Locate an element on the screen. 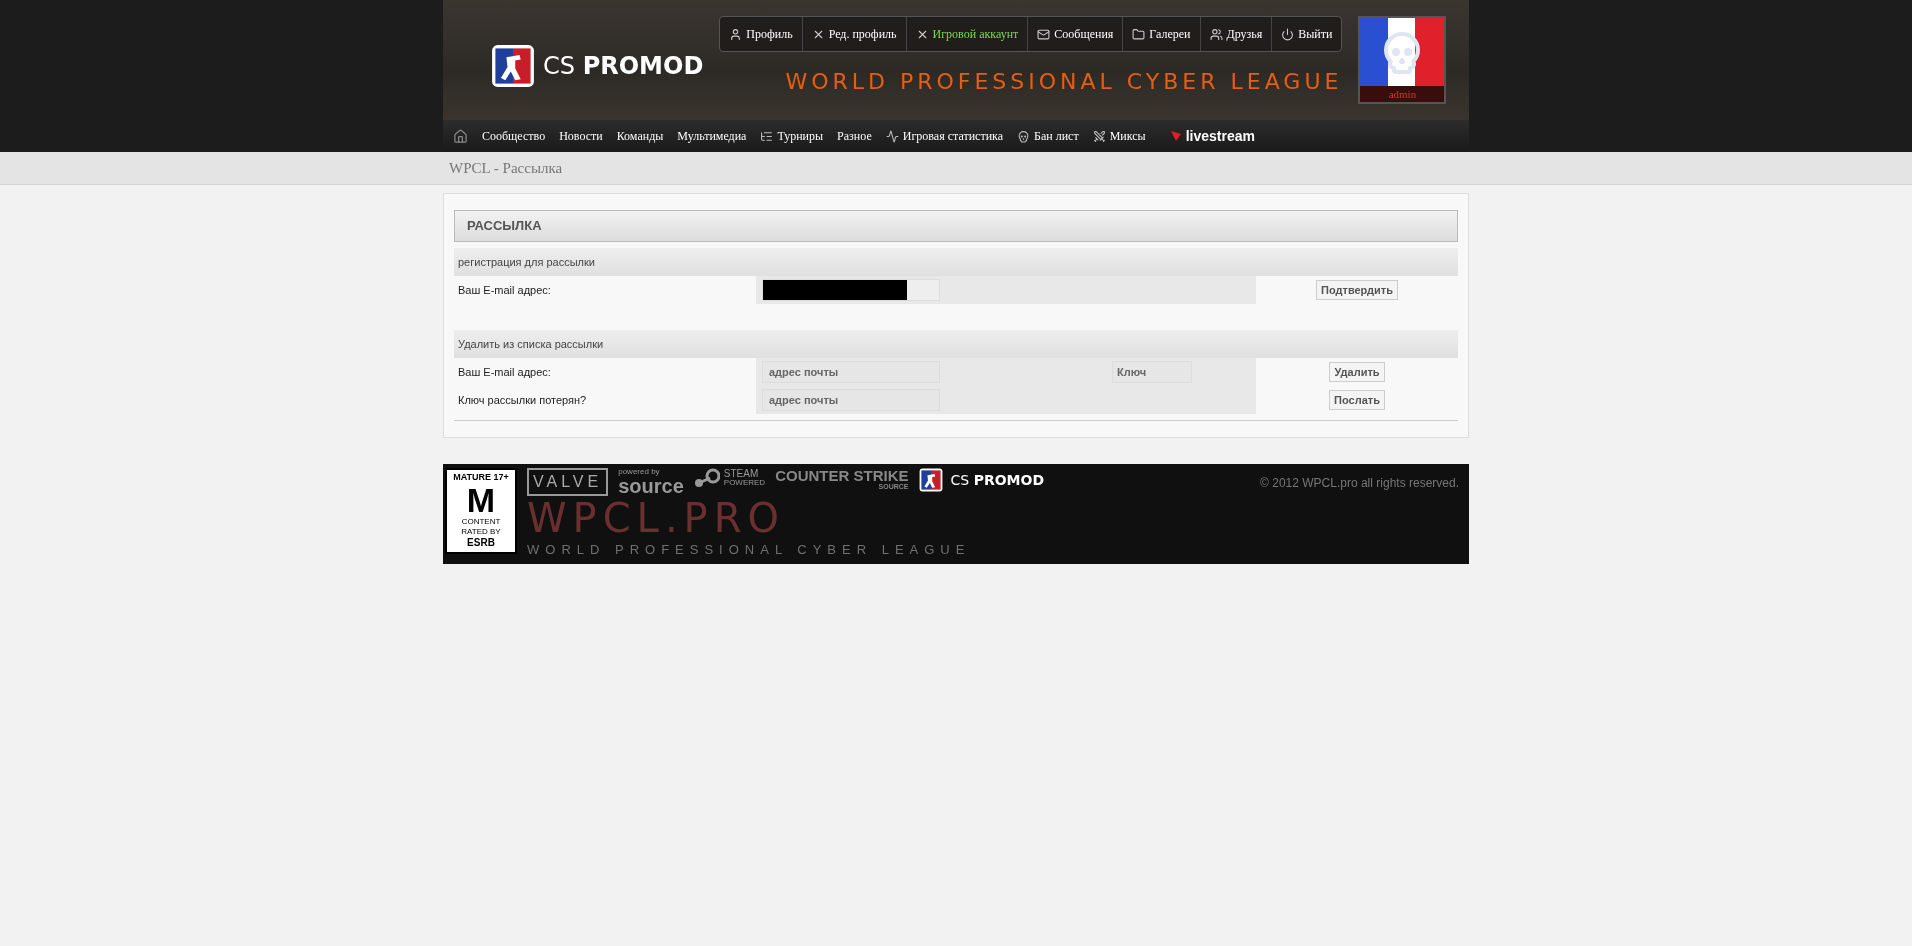  esrb-rating: MATURE 17+ M CONTENT RATED BY ESRB is located at coordinates (481, 511).